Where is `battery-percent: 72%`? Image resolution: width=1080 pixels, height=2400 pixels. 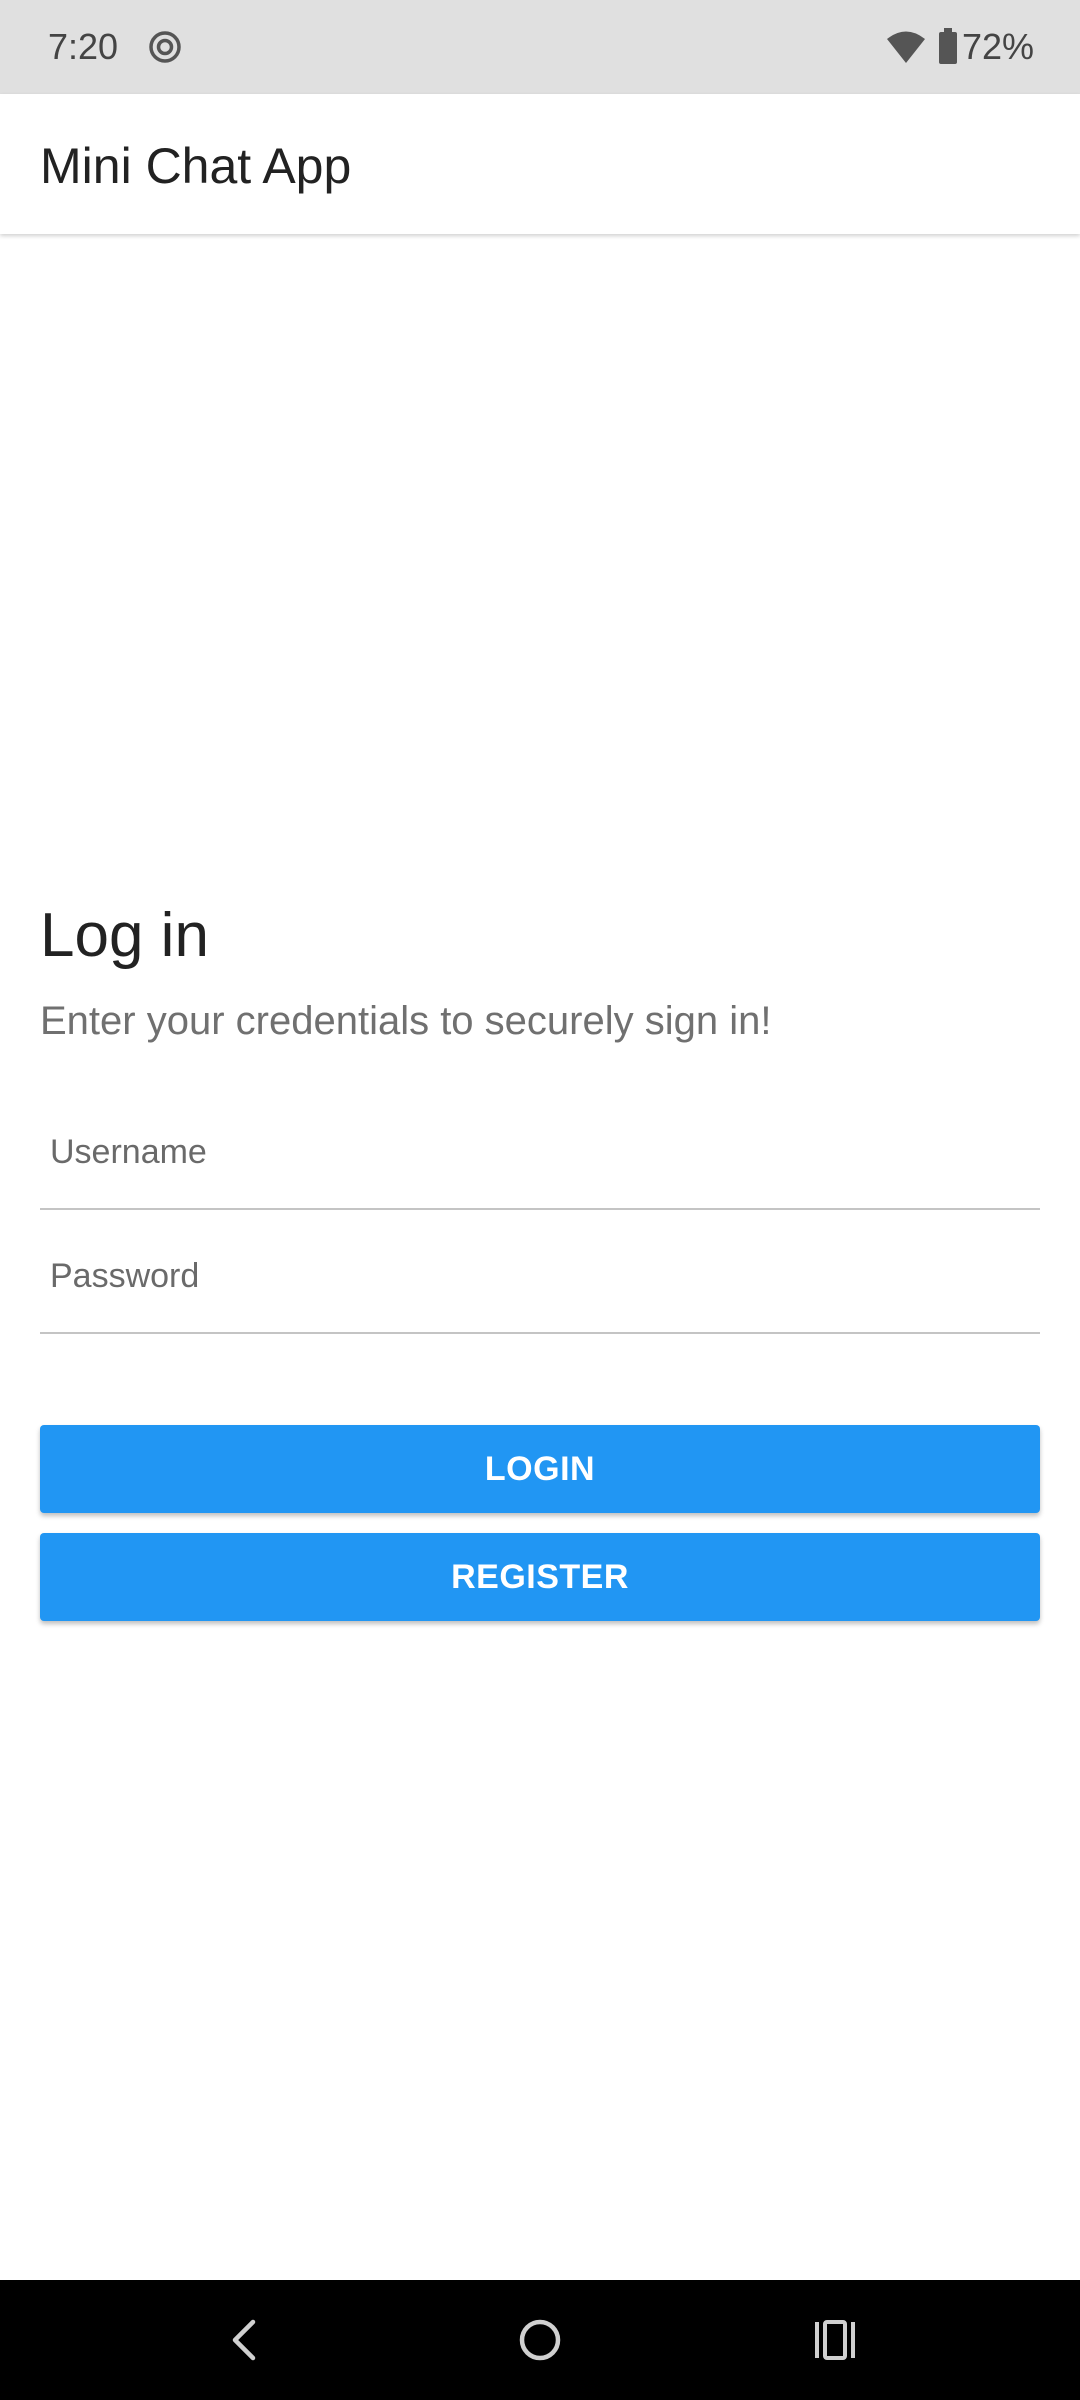 battery-percent: 72% is located at coordinates (998, 46).